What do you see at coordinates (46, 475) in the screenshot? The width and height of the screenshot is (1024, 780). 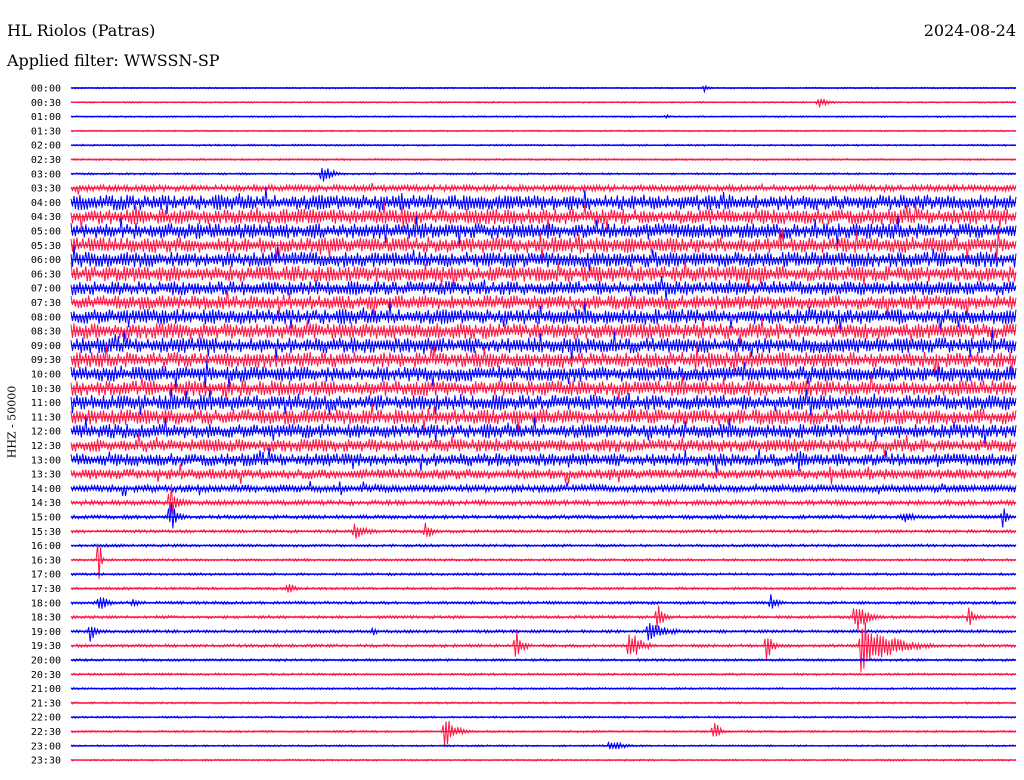 I see `time-label: 13:30` at bounding box center [46, 475].